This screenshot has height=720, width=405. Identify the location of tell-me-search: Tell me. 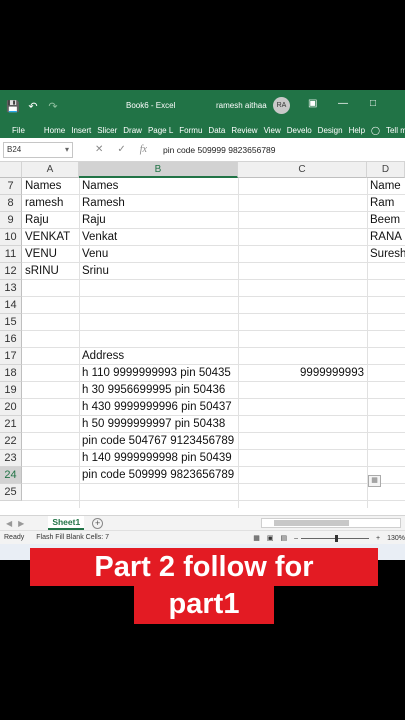
(394, 130).